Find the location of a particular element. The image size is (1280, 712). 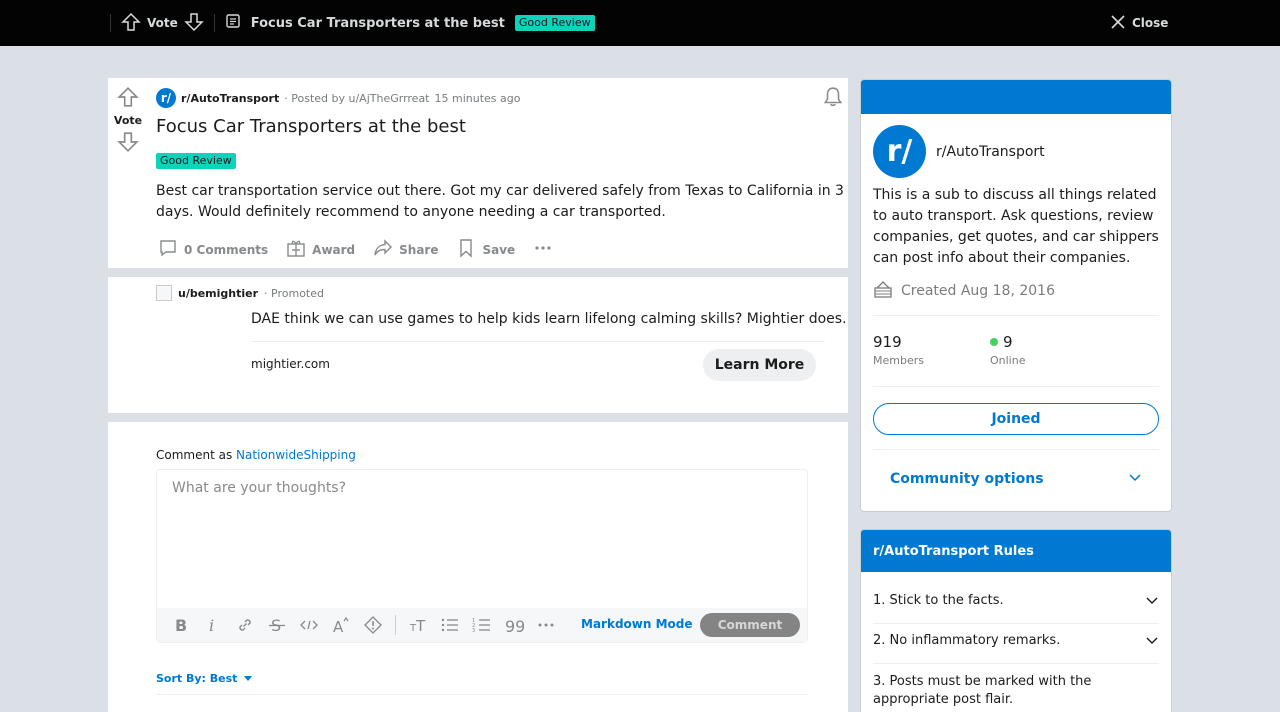

award-button: Award is located at coordinates (320, 249).